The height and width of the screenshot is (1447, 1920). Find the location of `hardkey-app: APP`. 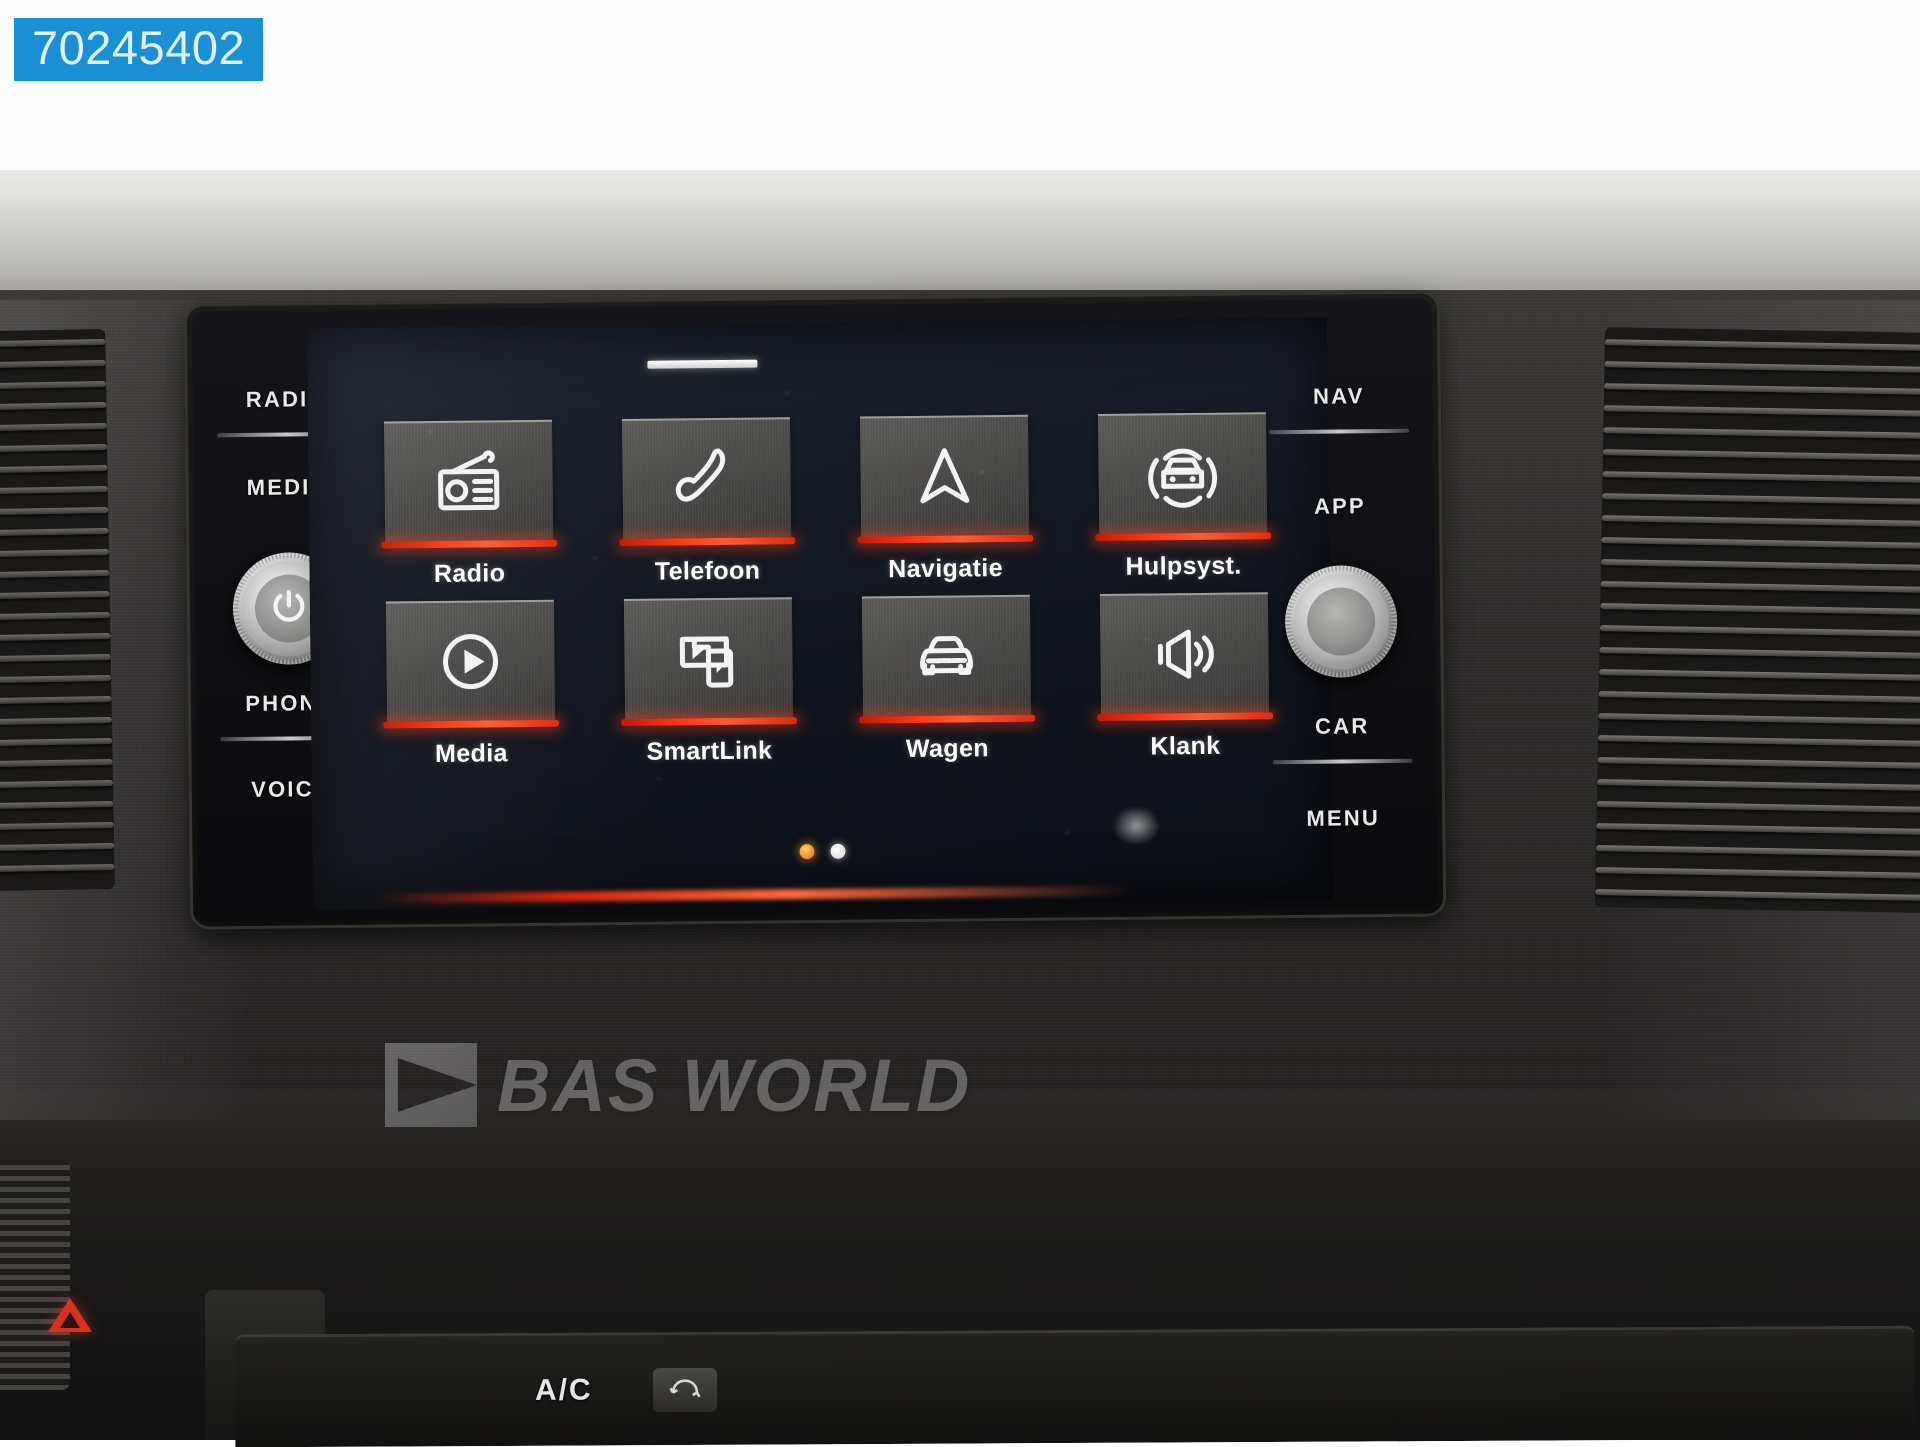

hardkey-app: APP is located at coordinates (1340, 507).